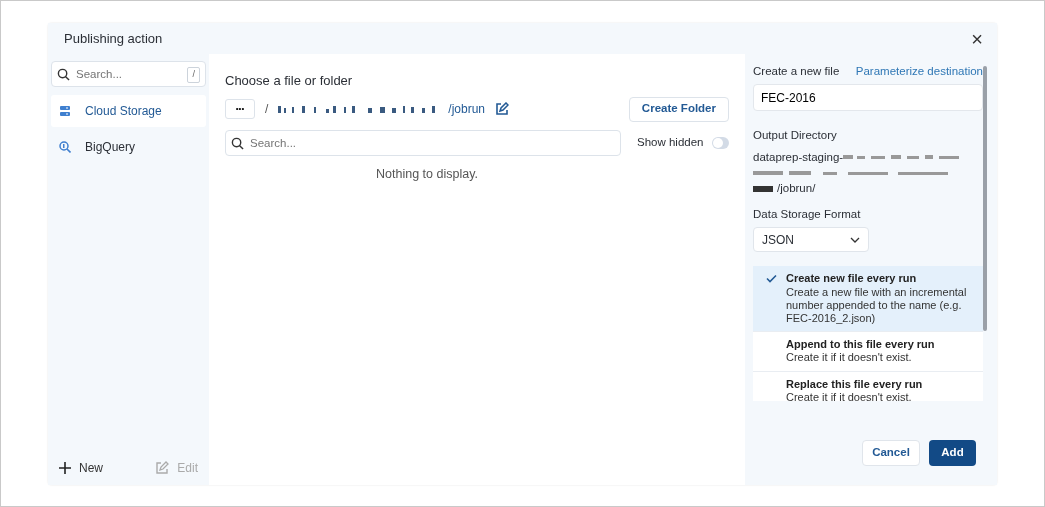  What do you see at coordinates (807, 215) in the screenshot?
I see `field-label: Data Storage Format` at bounding box center [807, 215].